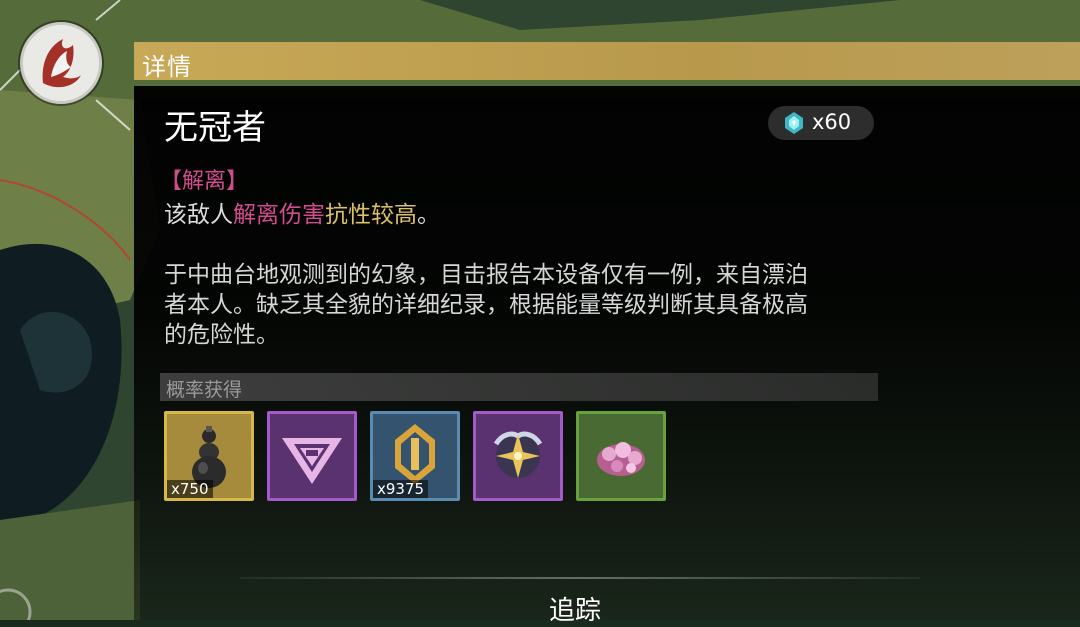 Image resolution: width=1080 pixels, height=627 pixels. Describe the element at coordinates (312, 461) in the screenshot. I see `purple-emblem-icon` at that location.